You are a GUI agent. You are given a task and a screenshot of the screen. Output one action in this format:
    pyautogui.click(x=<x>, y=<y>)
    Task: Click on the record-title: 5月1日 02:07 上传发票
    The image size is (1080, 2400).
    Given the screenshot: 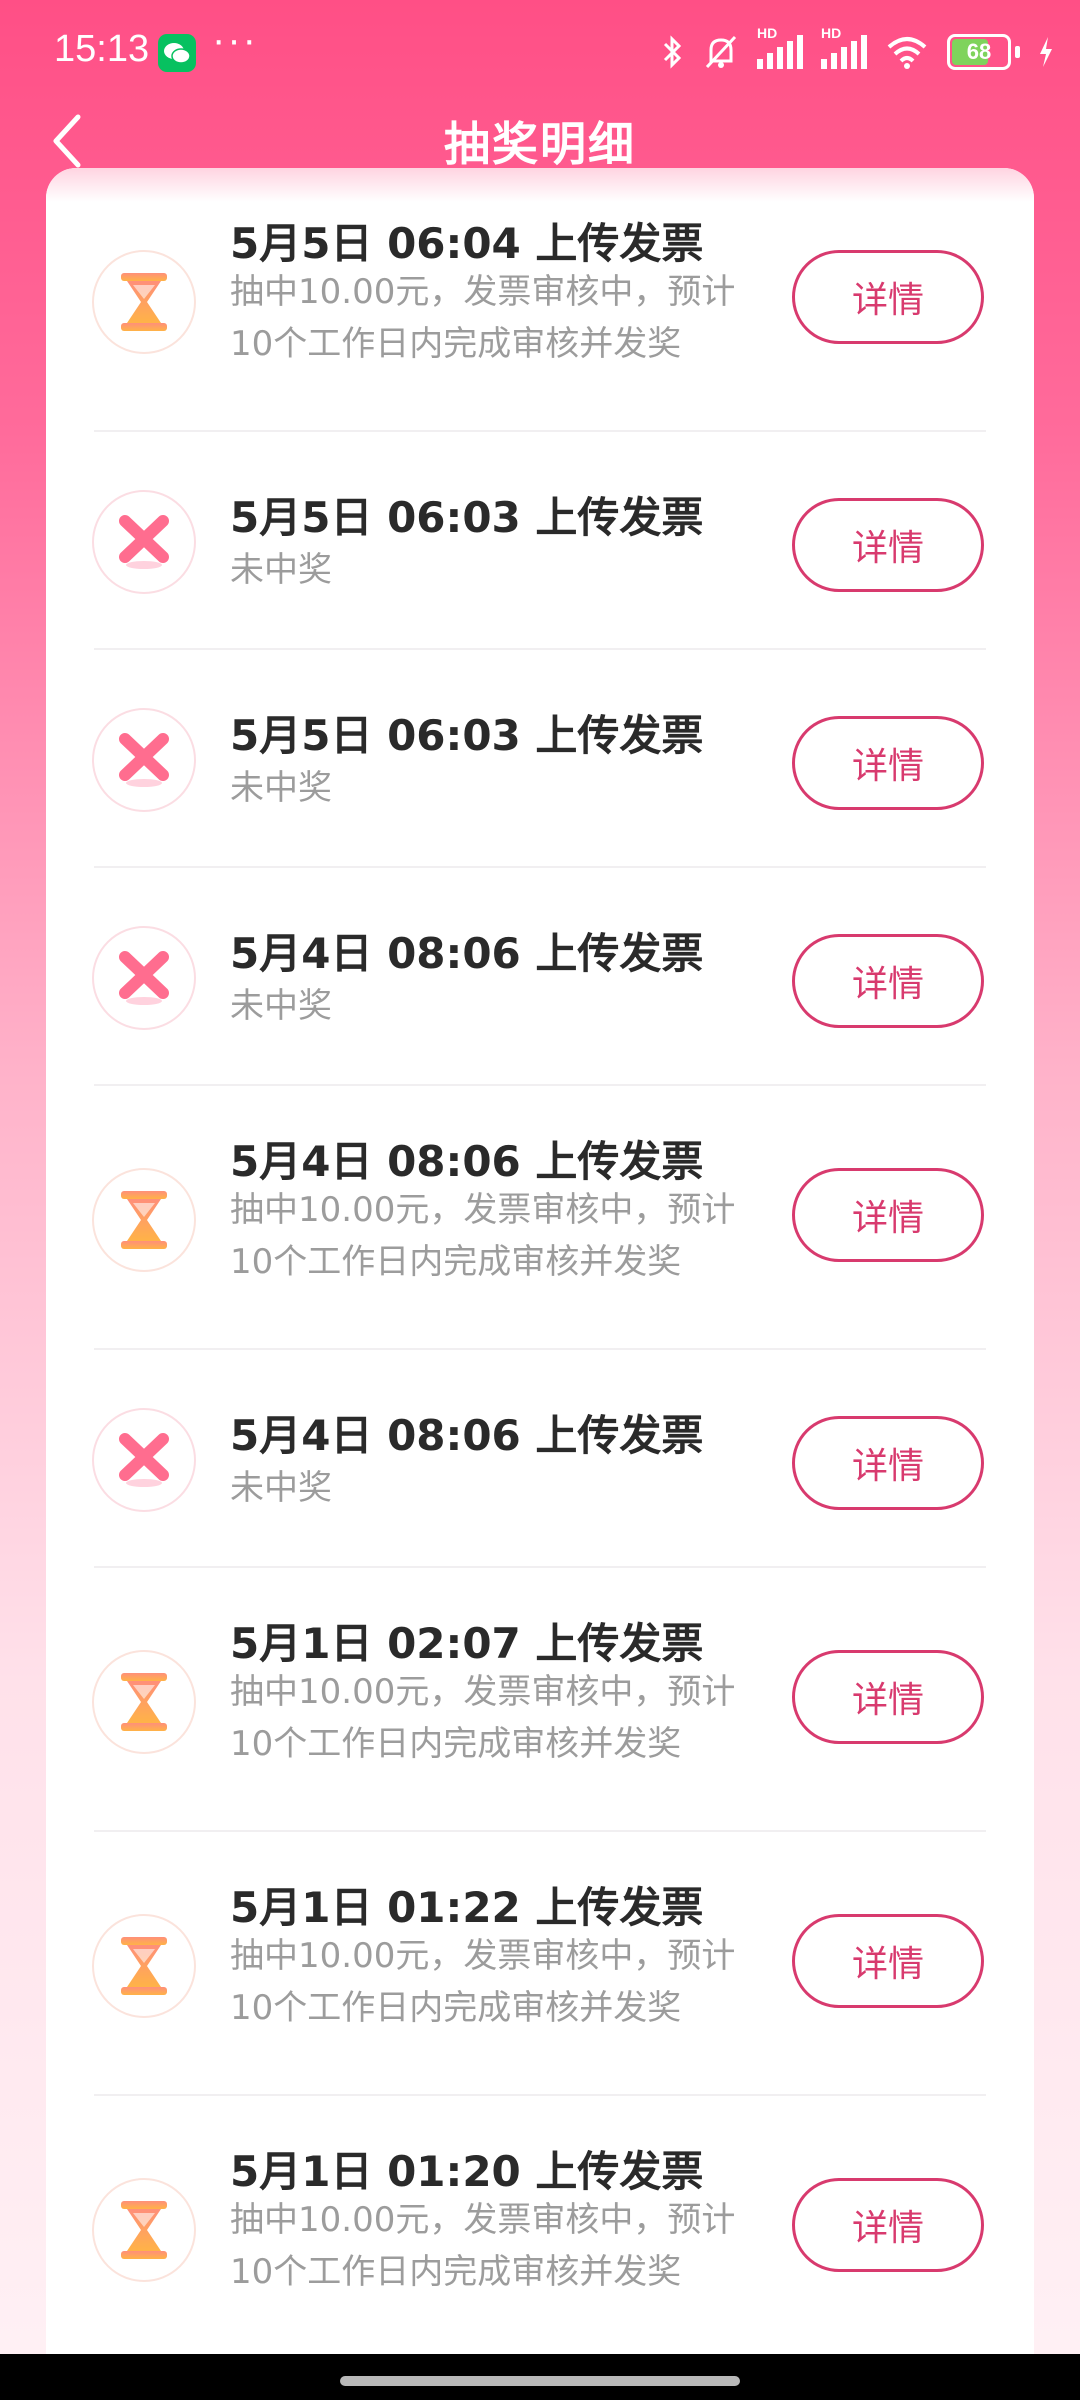 What is the action you would take?
    pyautogui.click(x=467, y=1643)
    